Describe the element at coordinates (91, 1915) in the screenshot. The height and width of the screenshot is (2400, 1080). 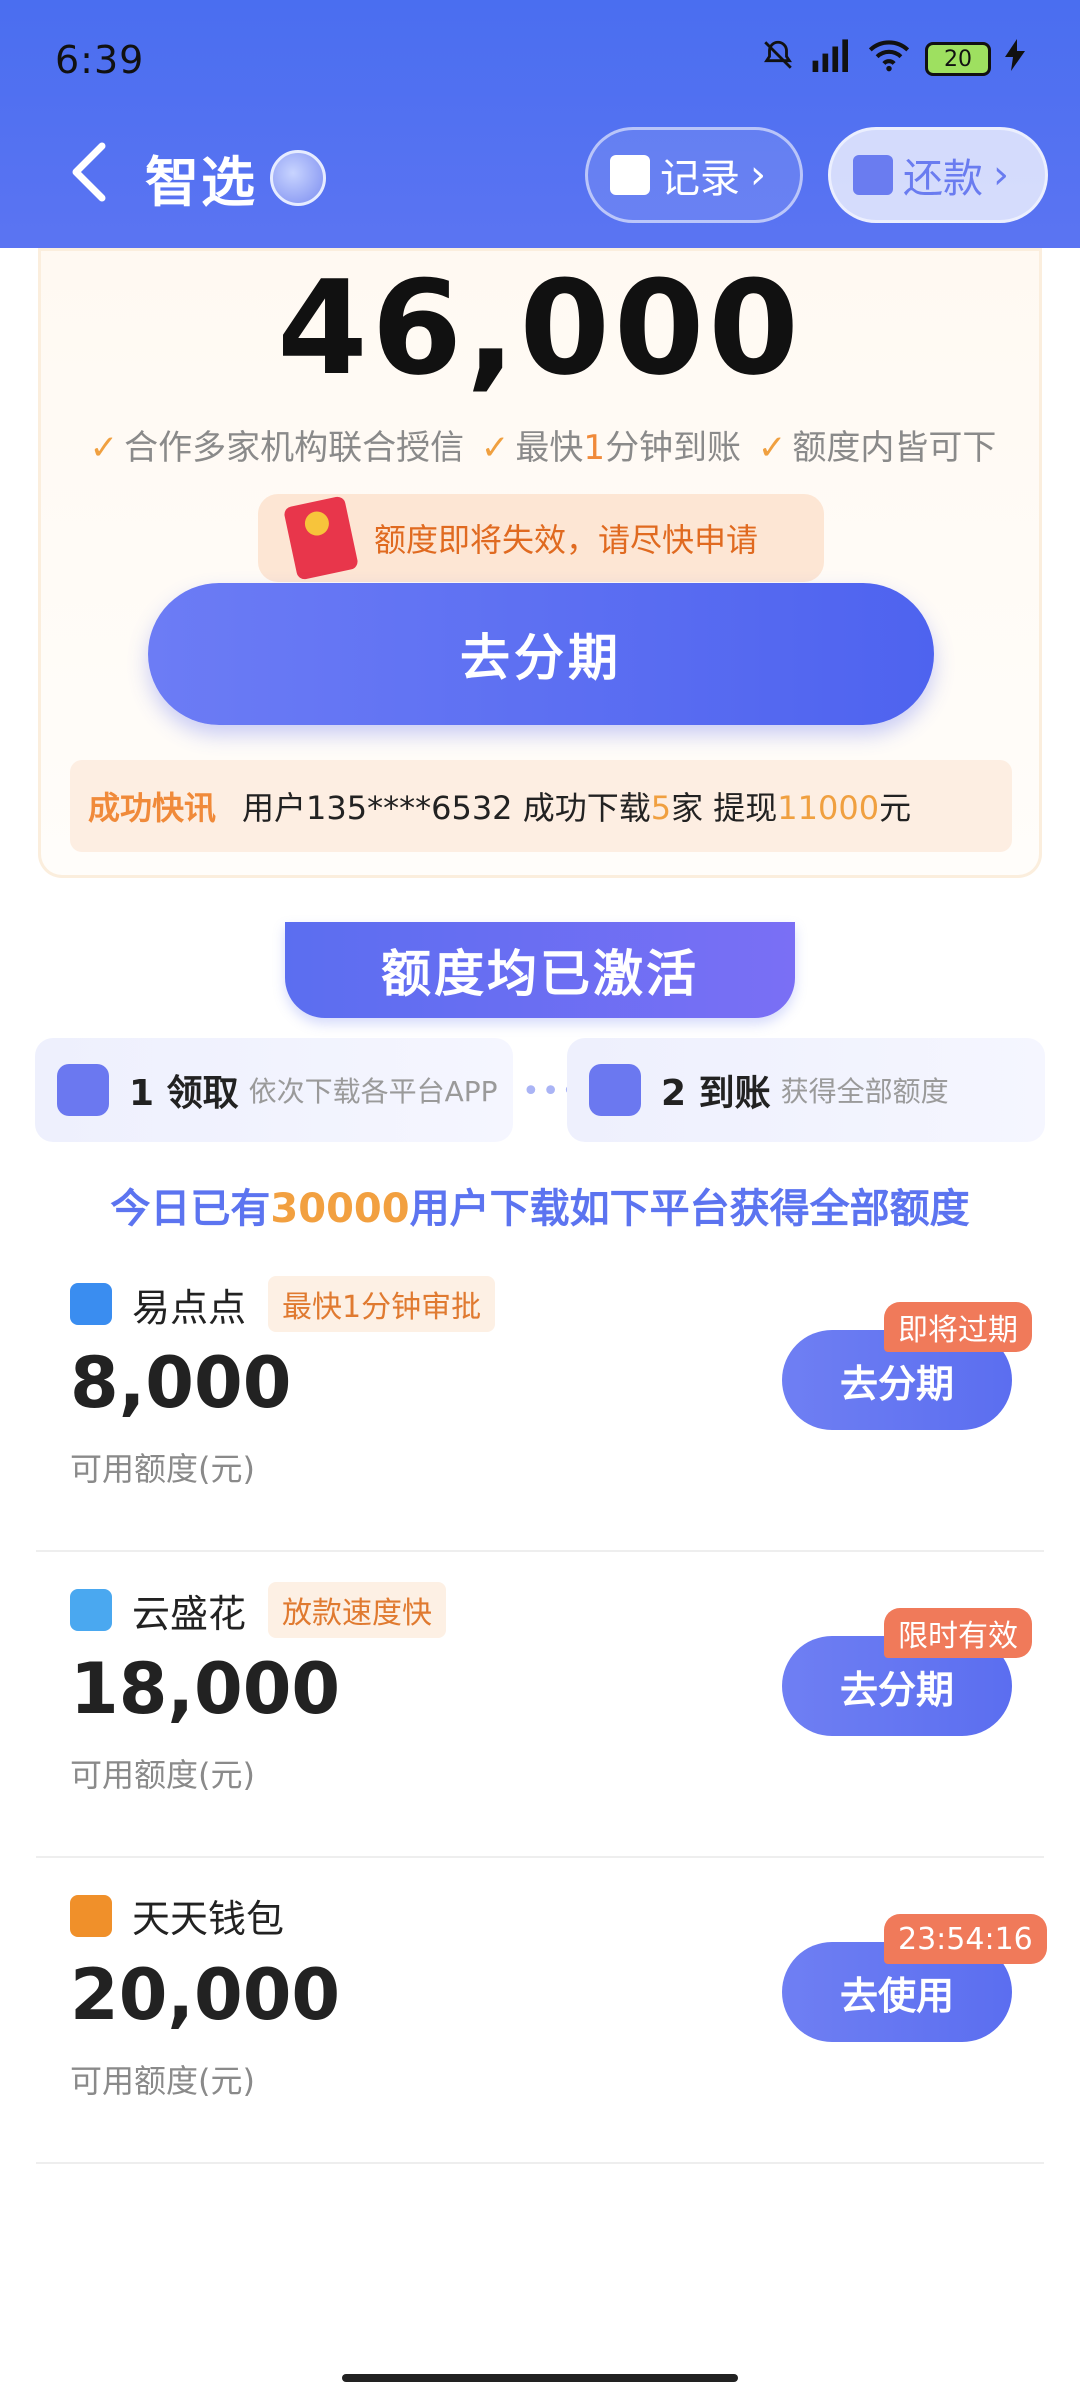
I see `tiantian-wallet-logo-icon` at that location.